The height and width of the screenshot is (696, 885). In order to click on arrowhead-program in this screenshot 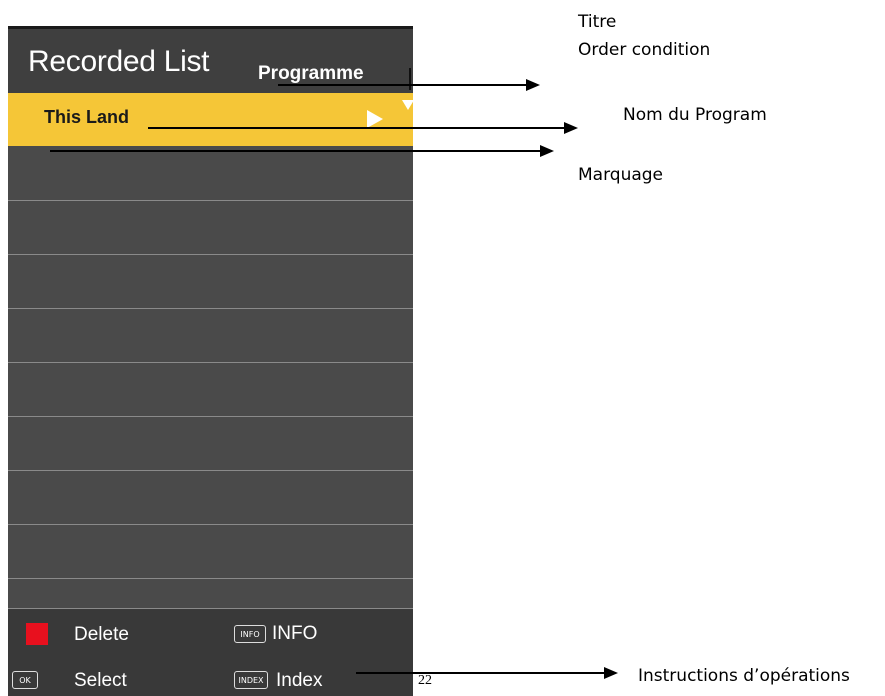, I will do `click(571, 128)`.